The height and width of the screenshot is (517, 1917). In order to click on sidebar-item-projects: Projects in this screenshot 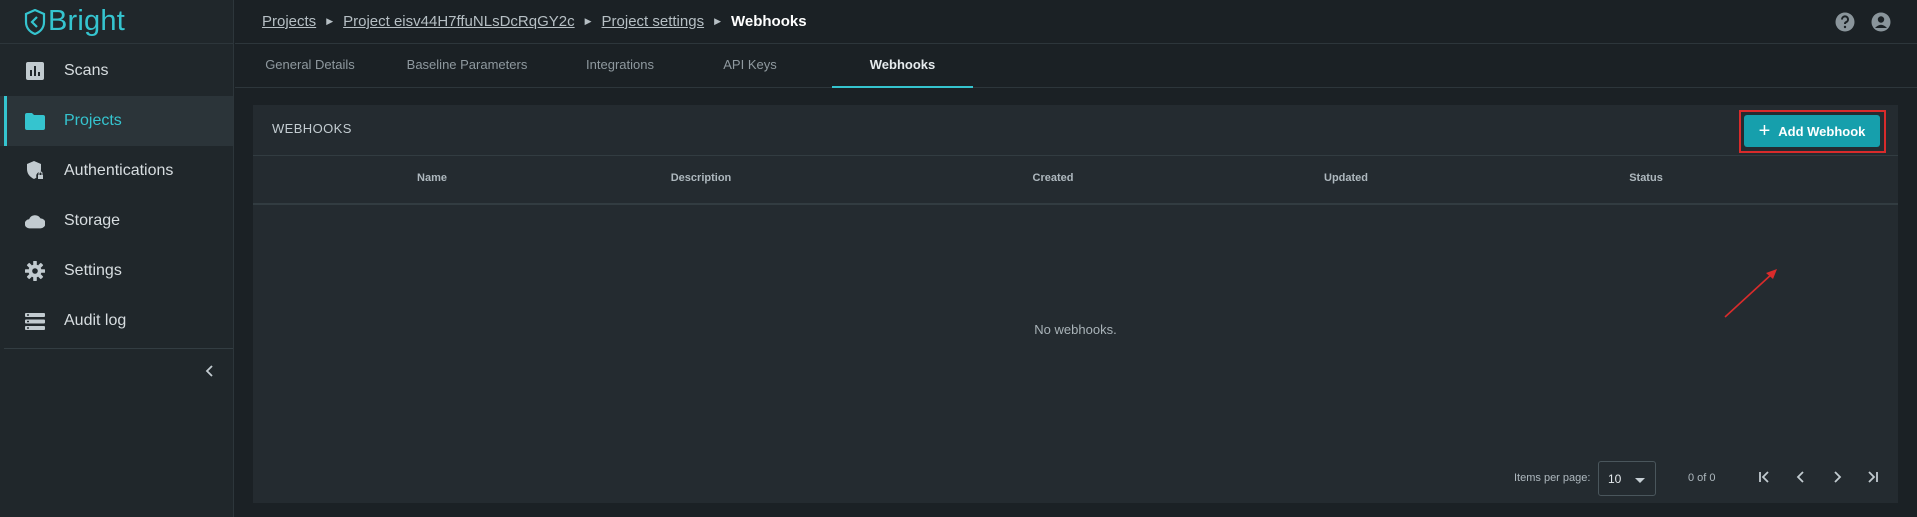, I will do `click(116, 121)`.